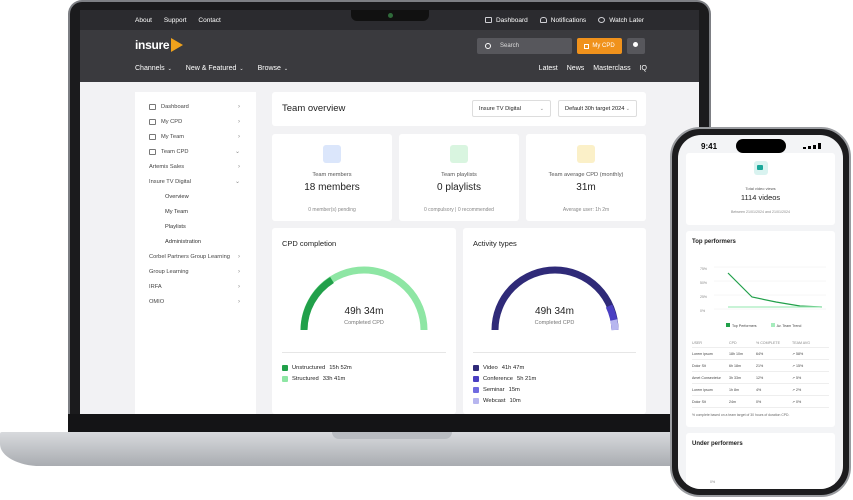  Describe the element at coordinates (195, 106) in the screenshot. I see `sidebar-item-dashboard: Dashboard ›` at that location.